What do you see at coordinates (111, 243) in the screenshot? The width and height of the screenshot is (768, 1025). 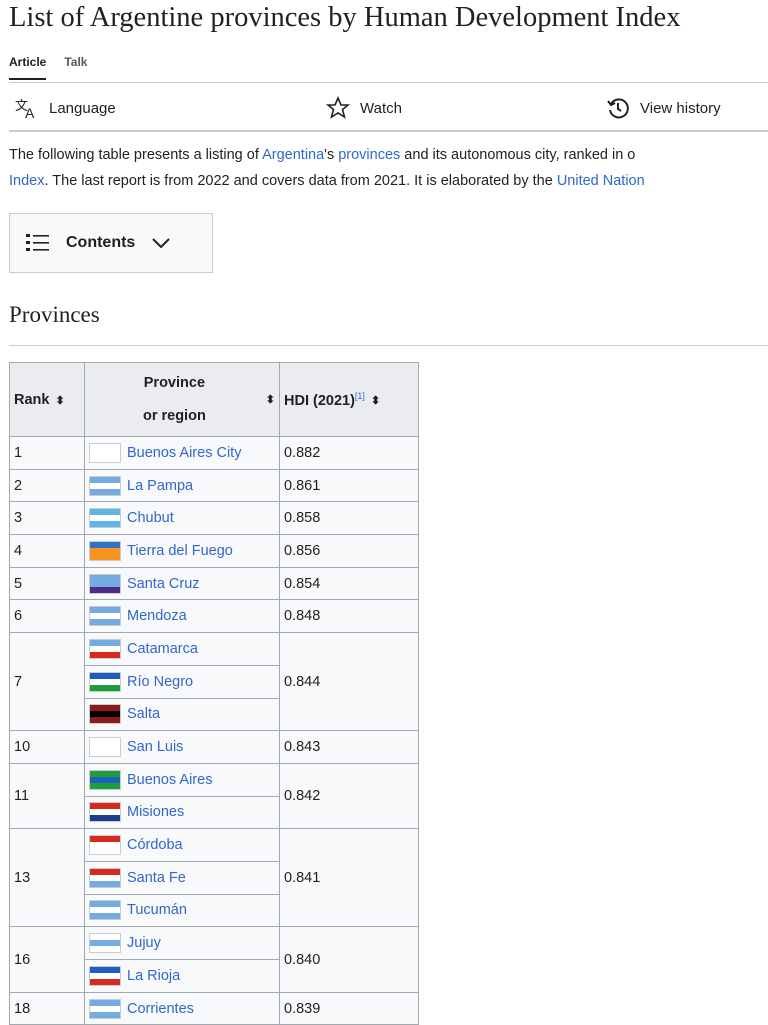 I see `contents-toggle: Contents` at bounding box center [111, 243].